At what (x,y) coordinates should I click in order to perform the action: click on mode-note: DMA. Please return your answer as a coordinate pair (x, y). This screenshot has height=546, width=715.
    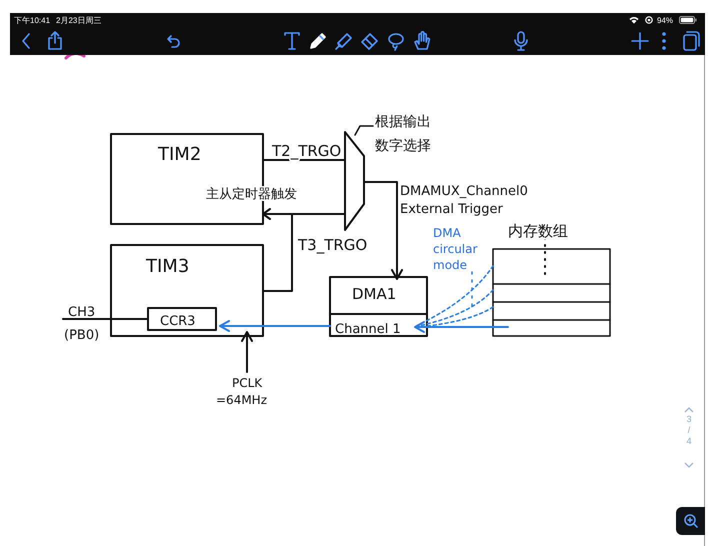
    Looking at the image, I should click on (447, 233).